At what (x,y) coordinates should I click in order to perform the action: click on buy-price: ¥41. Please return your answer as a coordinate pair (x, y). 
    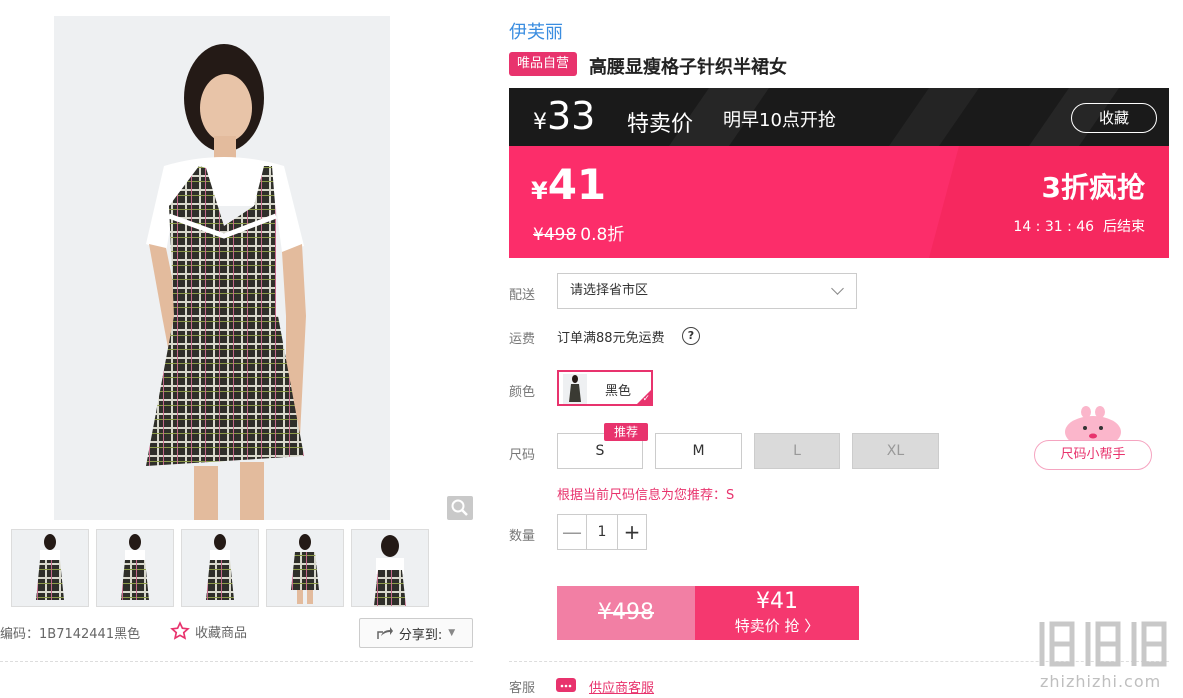
    Looking at the image, I should click on (777, 601).